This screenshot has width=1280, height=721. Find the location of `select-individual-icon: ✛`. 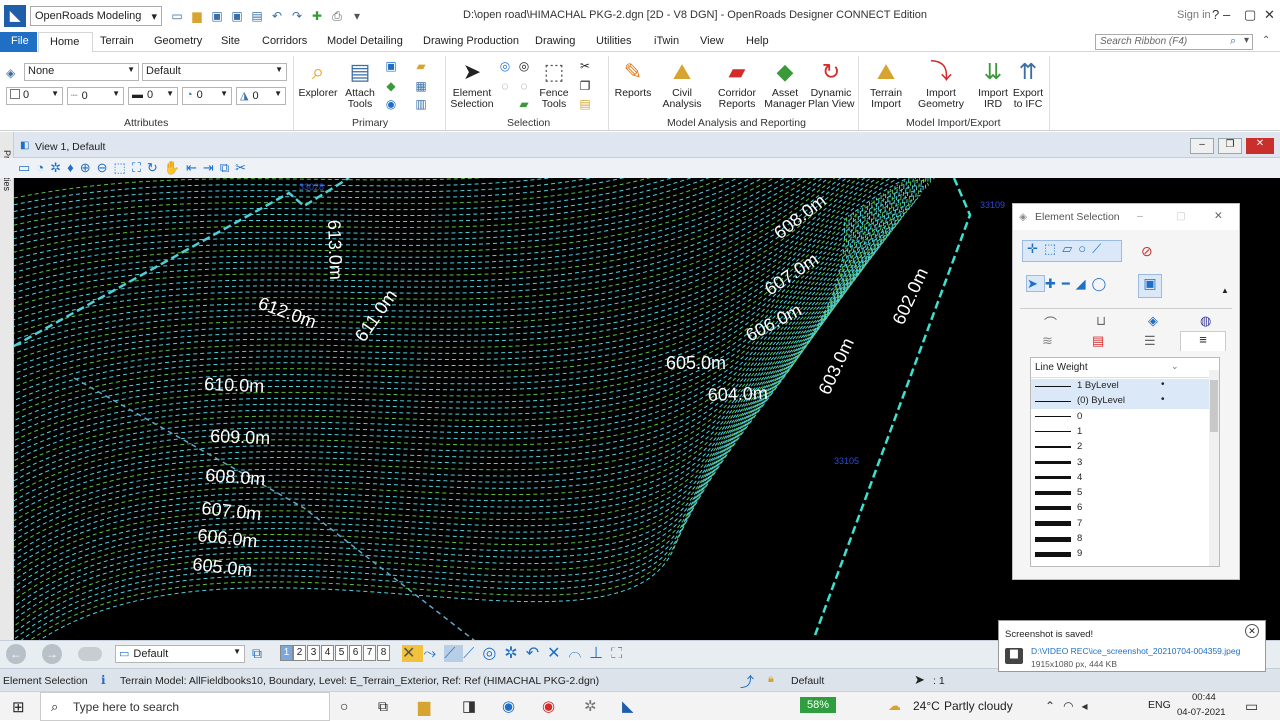

select-individual-icon: ✛ is located at coordinates (1035, 248).